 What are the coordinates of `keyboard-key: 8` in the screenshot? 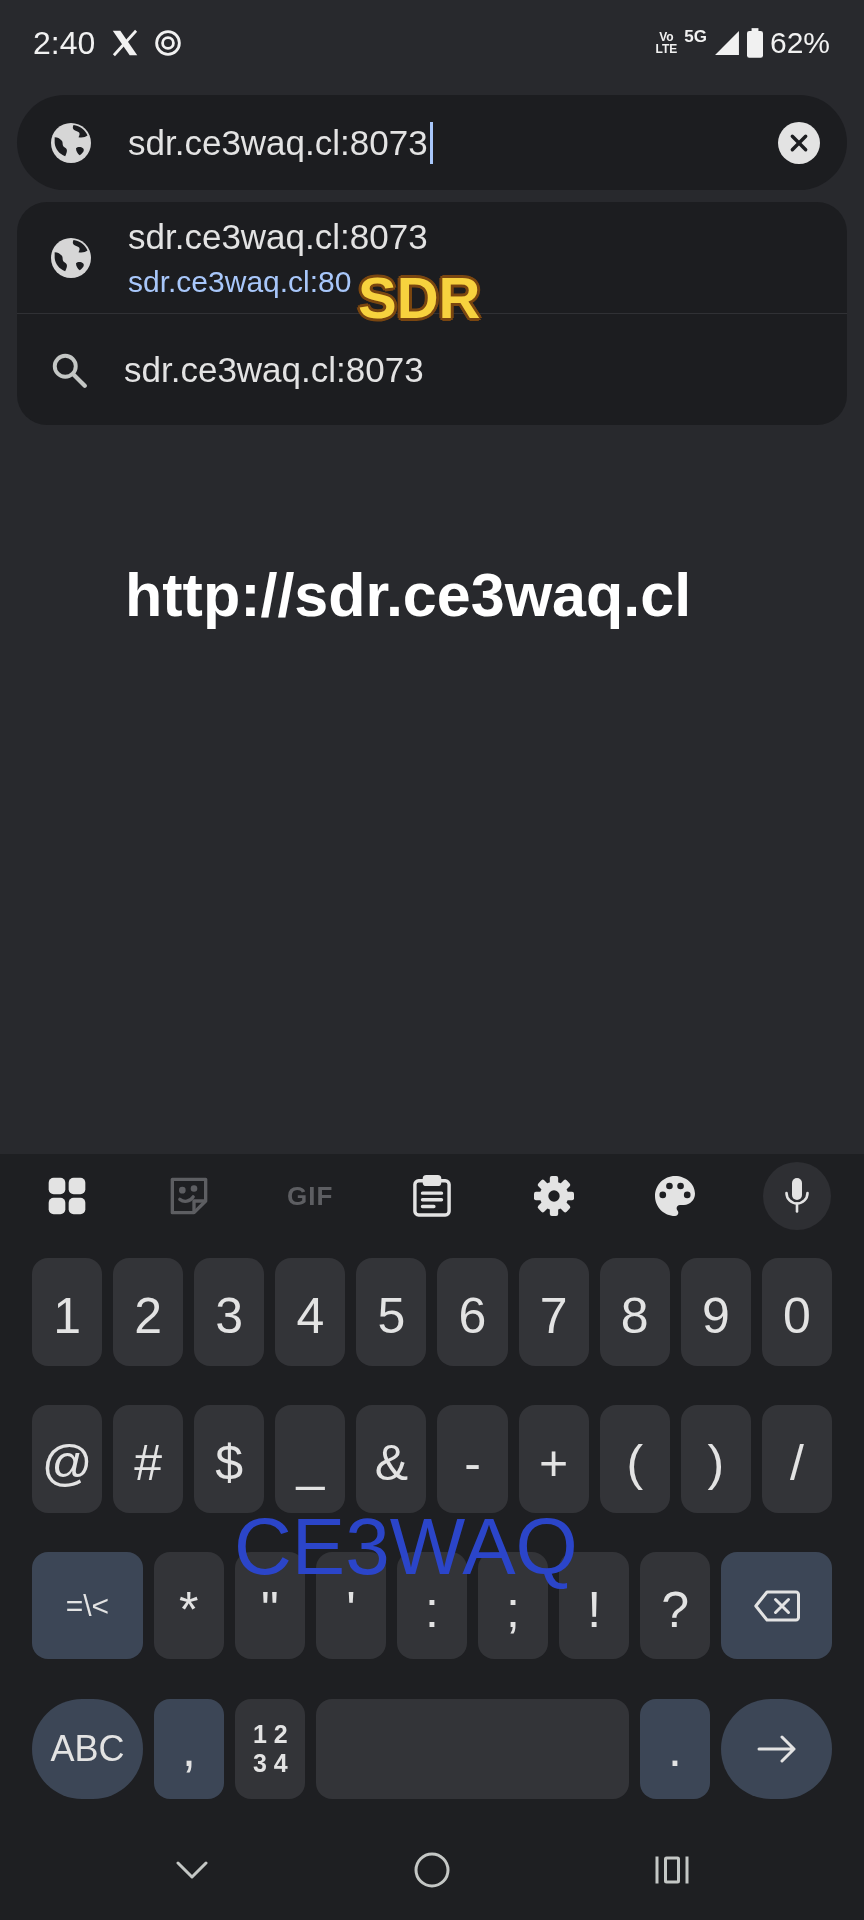 It's located at (634, 1312).